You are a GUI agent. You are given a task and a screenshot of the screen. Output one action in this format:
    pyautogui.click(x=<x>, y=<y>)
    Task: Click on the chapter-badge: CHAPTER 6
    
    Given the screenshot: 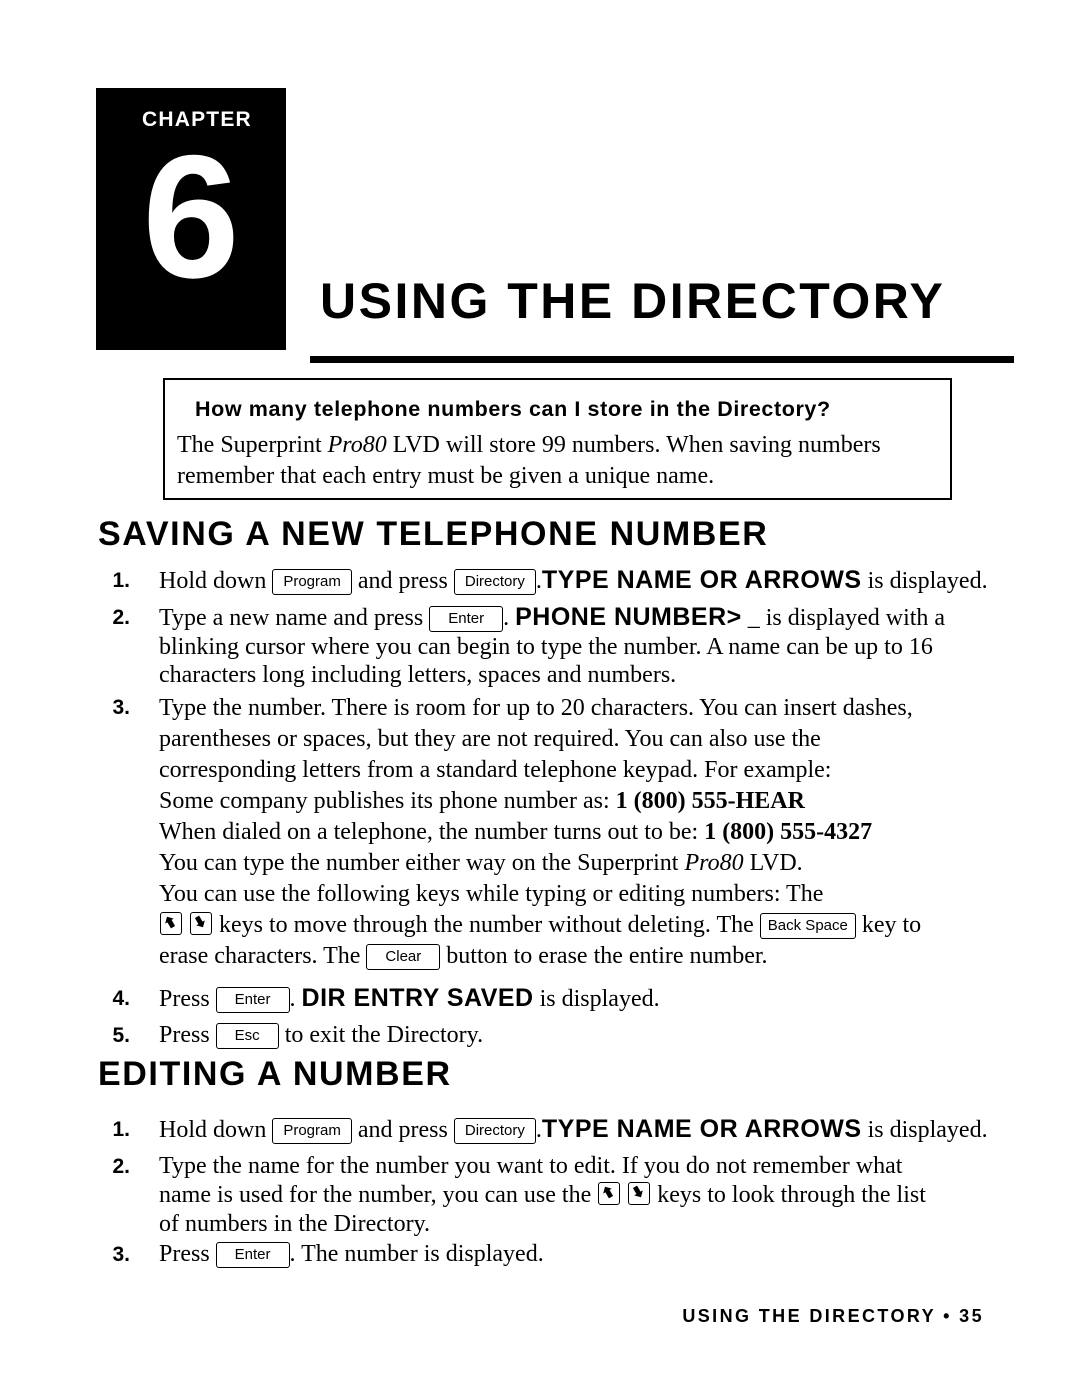 What is the action you would take?
    pyautogui.click(x=191, y=219)
    